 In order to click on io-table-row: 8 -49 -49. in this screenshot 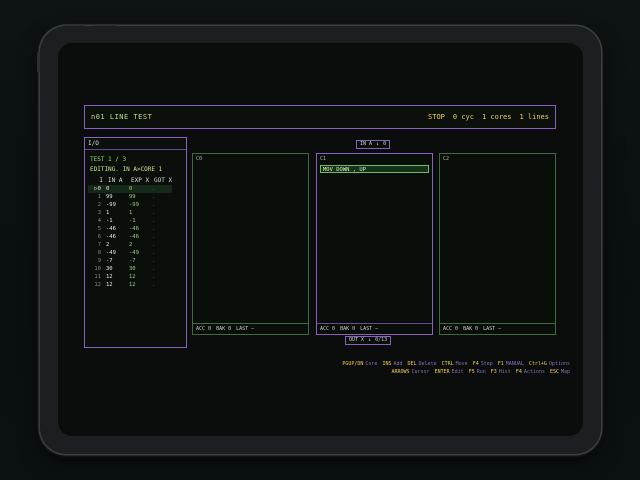, I will do `click(130, 253)`.